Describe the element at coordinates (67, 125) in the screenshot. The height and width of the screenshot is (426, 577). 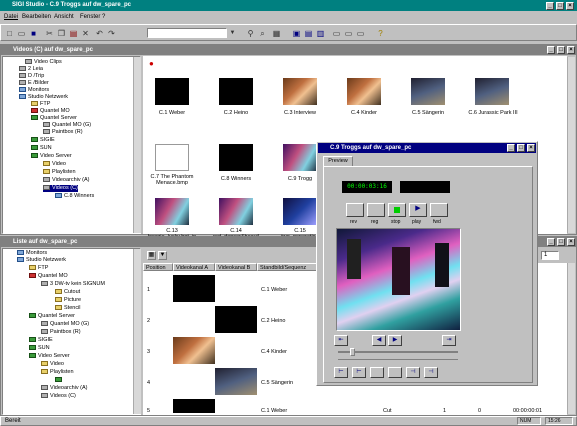
I see `tree-node: Quantel MO (G)` at that location.